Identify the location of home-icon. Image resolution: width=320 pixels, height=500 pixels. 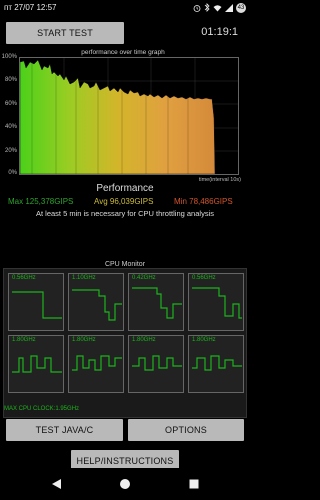
(125, 484).